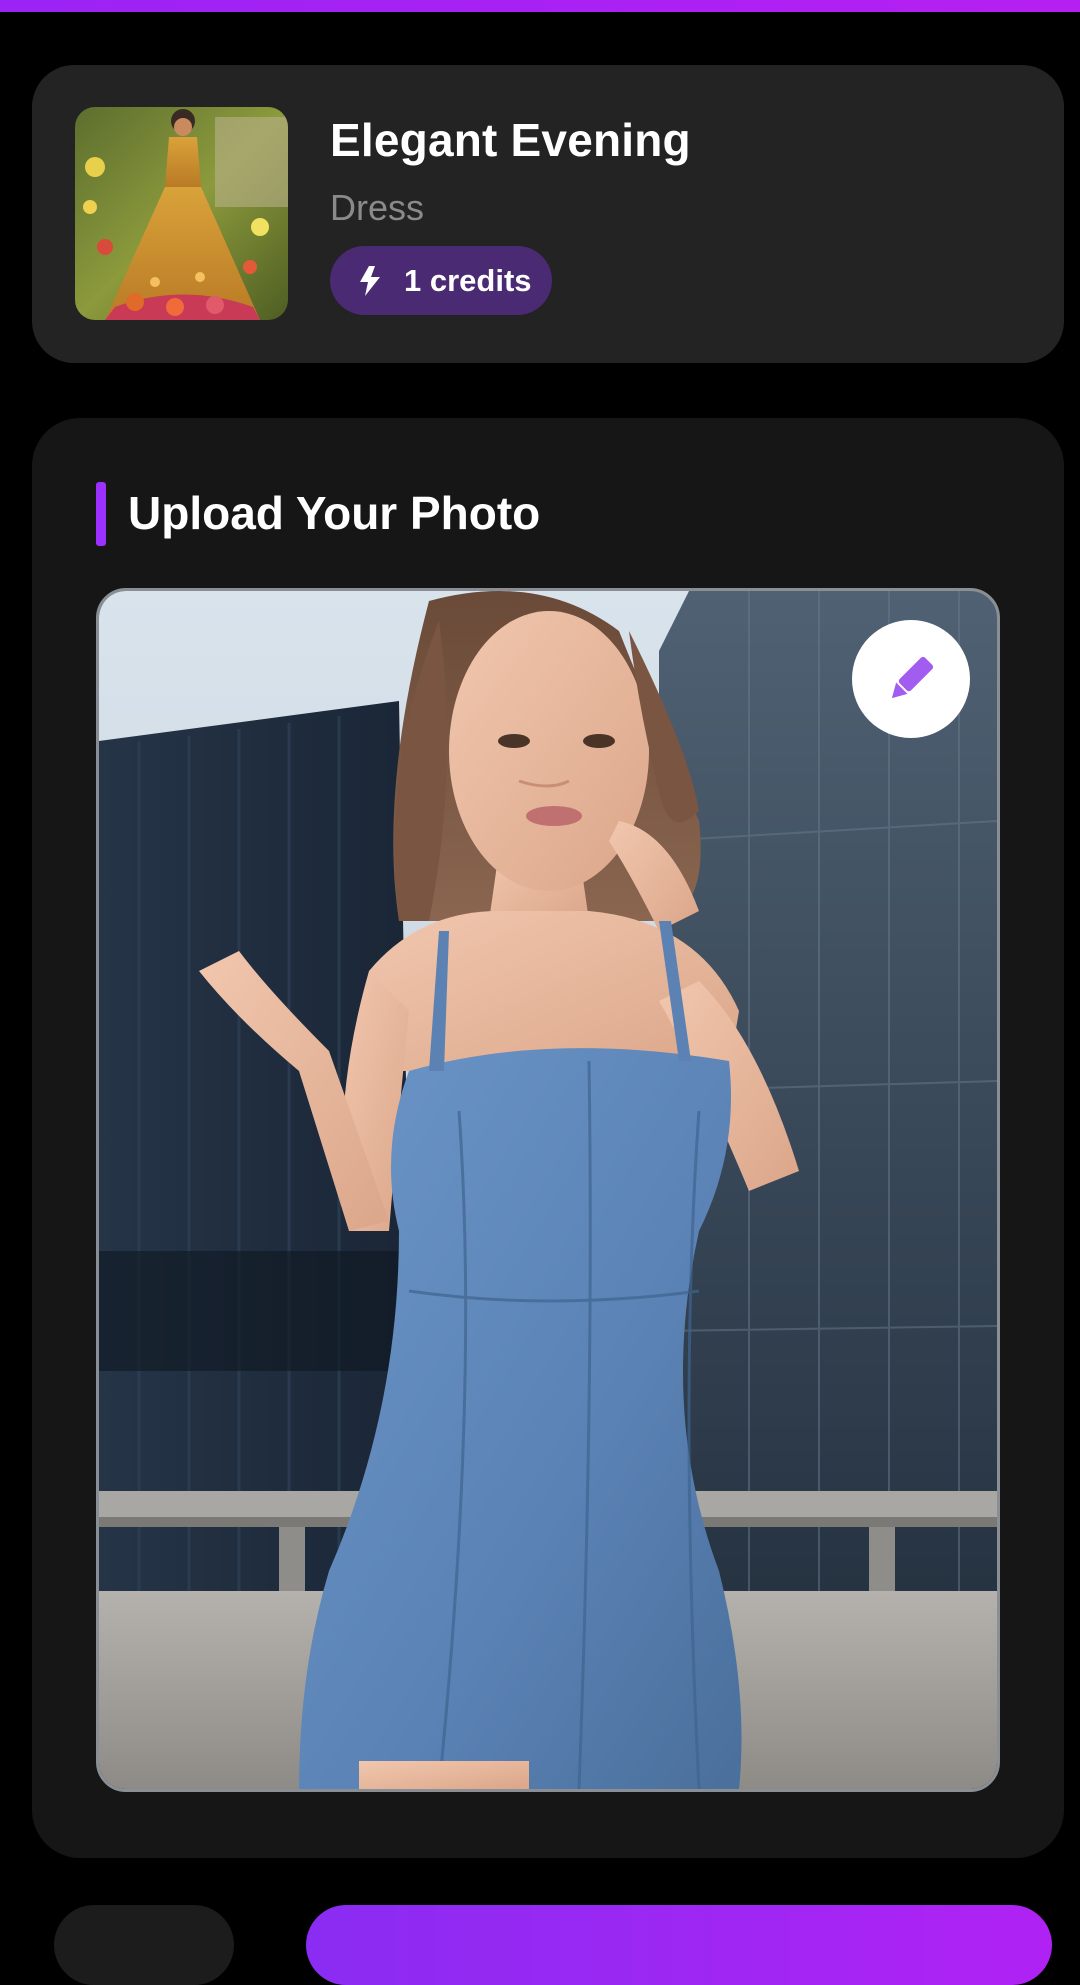 Image resolution: width=1080 pixels, height=1985 pixels. Describe the element at coordinates (548, 214) in the screenshot. I see `selected-style-card: Elegant Evening Dress 1 credits` at that location.